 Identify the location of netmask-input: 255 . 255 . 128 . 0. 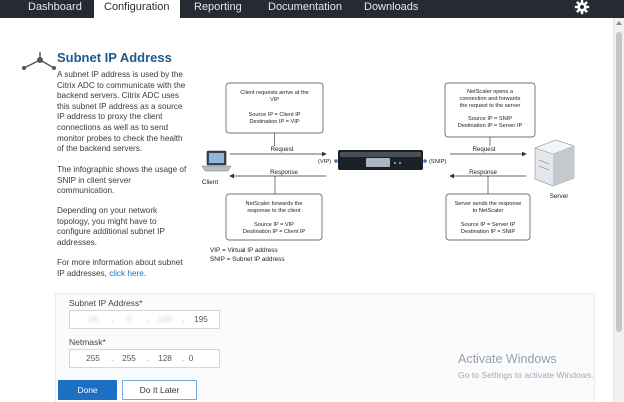
(144, 358).